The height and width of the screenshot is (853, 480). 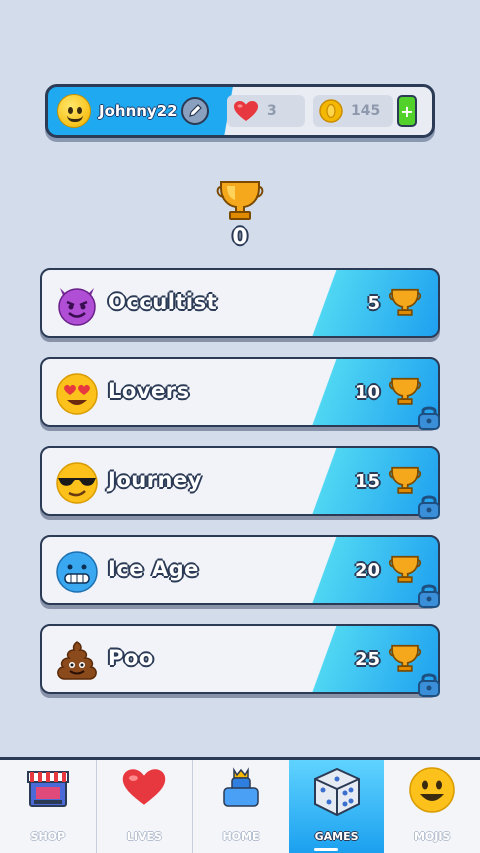 What do you see at coordinates (77, 574) in the screenshot?
I see `cold-face-icon` at bounding box center [77, 574].